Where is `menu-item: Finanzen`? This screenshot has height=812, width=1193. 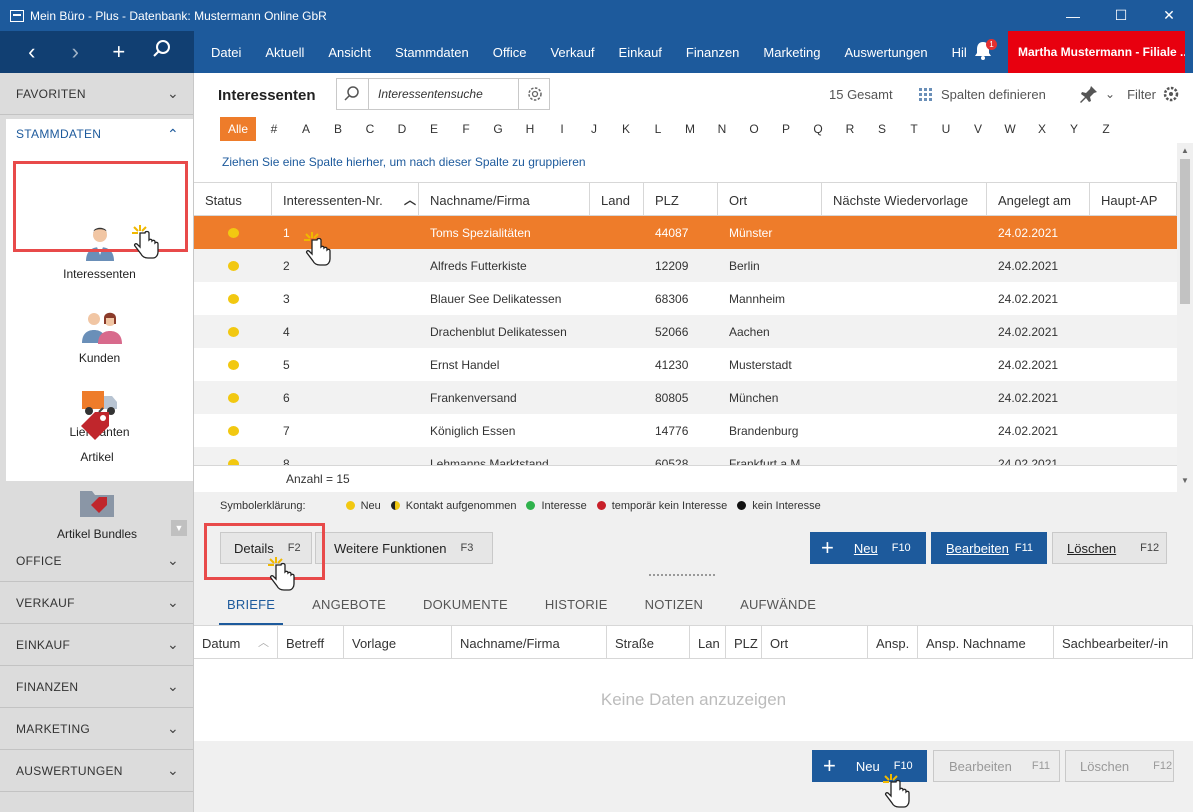 menu-item: Finanzen is located at coordinates (712, 52).